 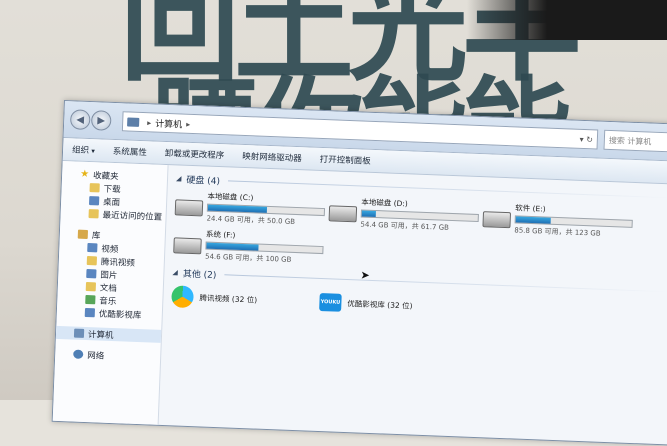 I want to click on mouse-cursor-icon: ➤, so click(x=365, y=275).